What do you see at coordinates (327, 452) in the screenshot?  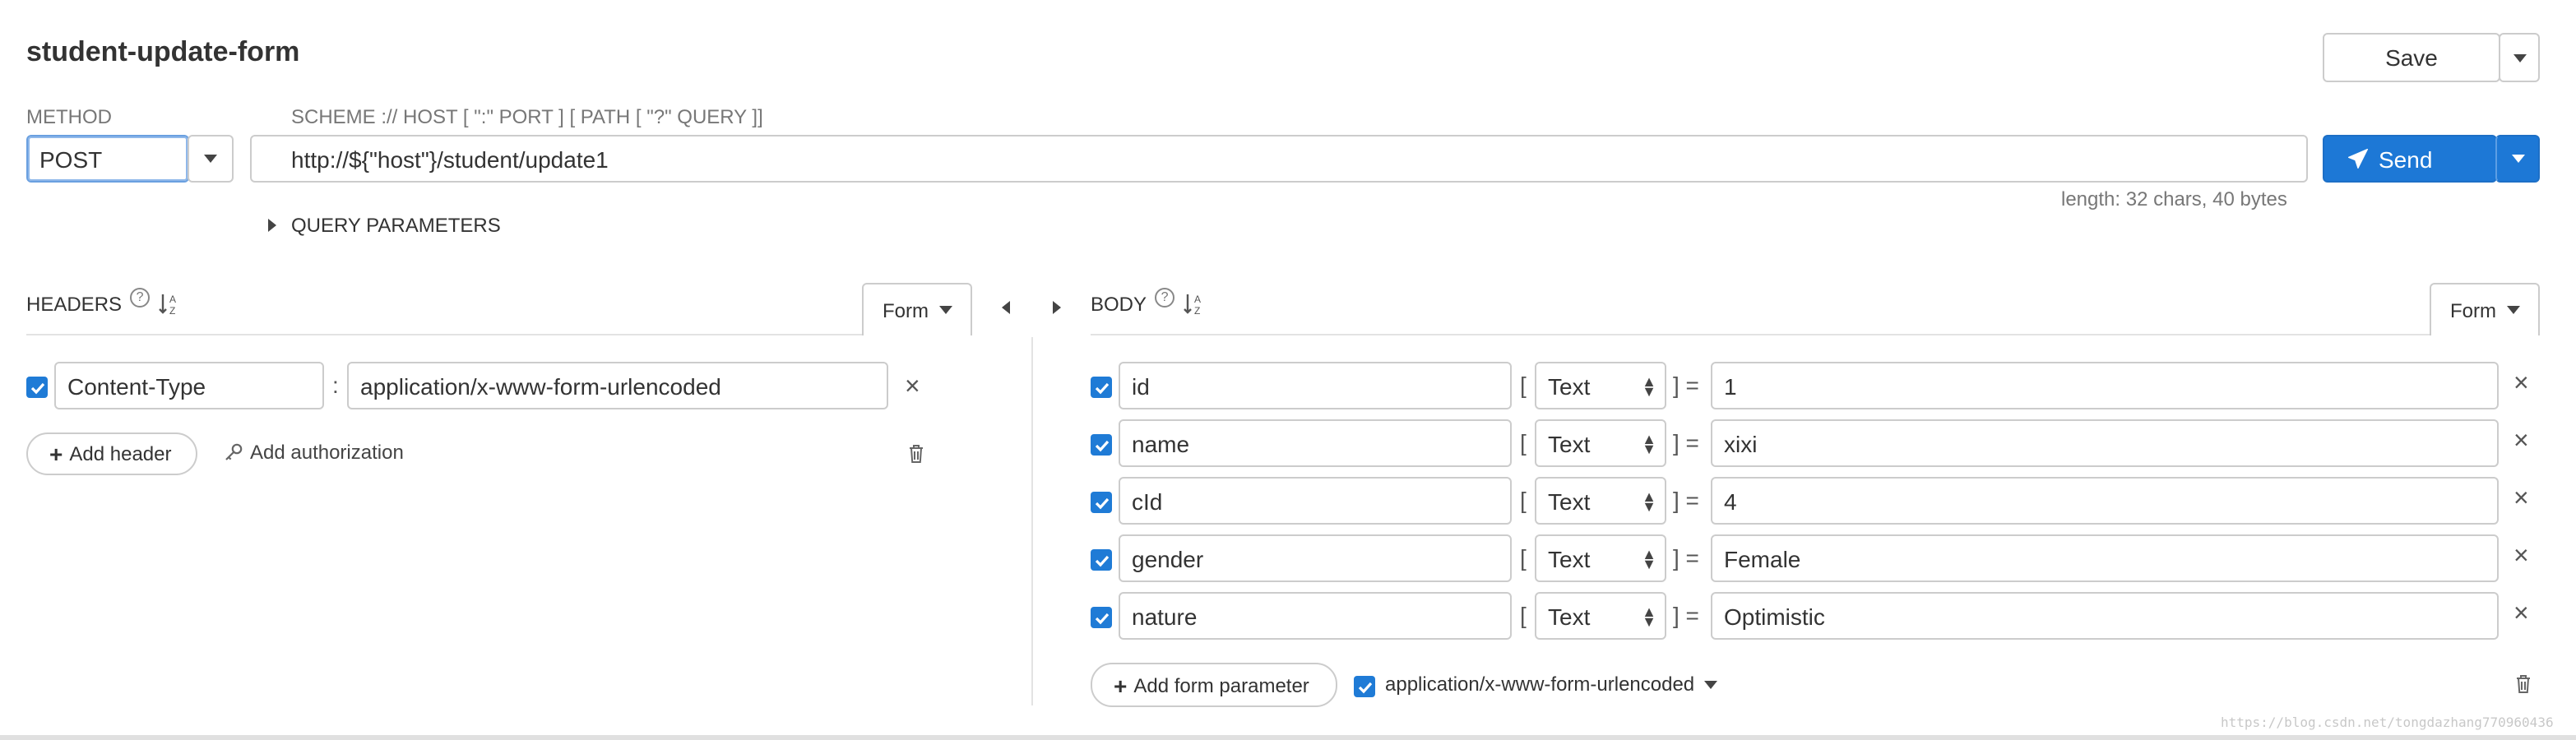 I see `add-authorization-label: Add authorization` at bounding box center [327, 452].